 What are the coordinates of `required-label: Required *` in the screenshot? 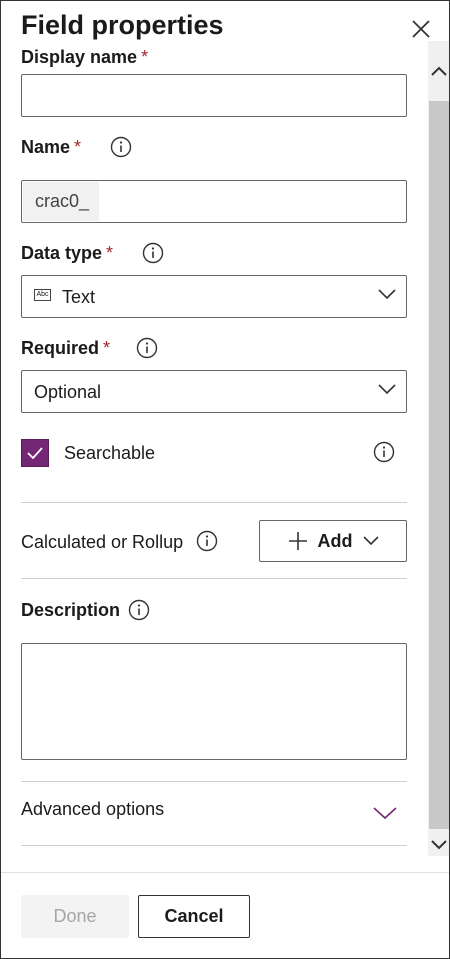 It's located at (65, 348).